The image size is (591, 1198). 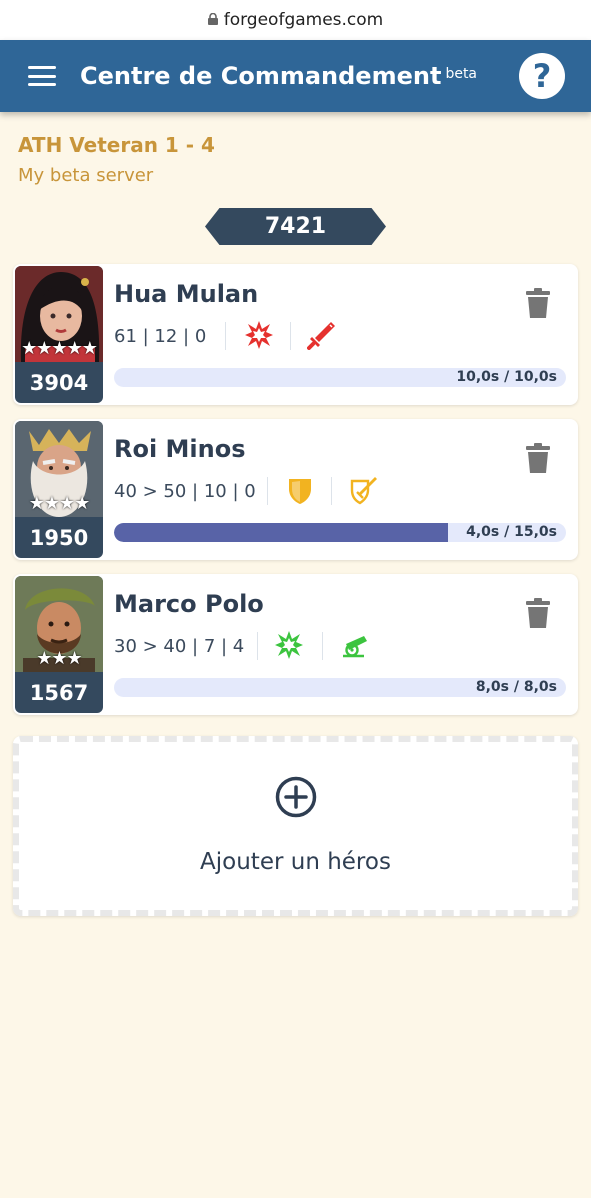 What do you see at coordinates (340, 377) in the screenshot?
I see `cooldown-progress-bar: 10,0s / 10,0s` at bounding box center [340, 377].